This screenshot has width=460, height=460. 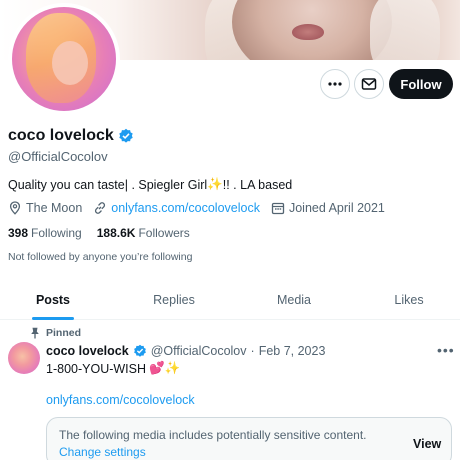 I want to click on more-icon, so click(x=335, y=84).